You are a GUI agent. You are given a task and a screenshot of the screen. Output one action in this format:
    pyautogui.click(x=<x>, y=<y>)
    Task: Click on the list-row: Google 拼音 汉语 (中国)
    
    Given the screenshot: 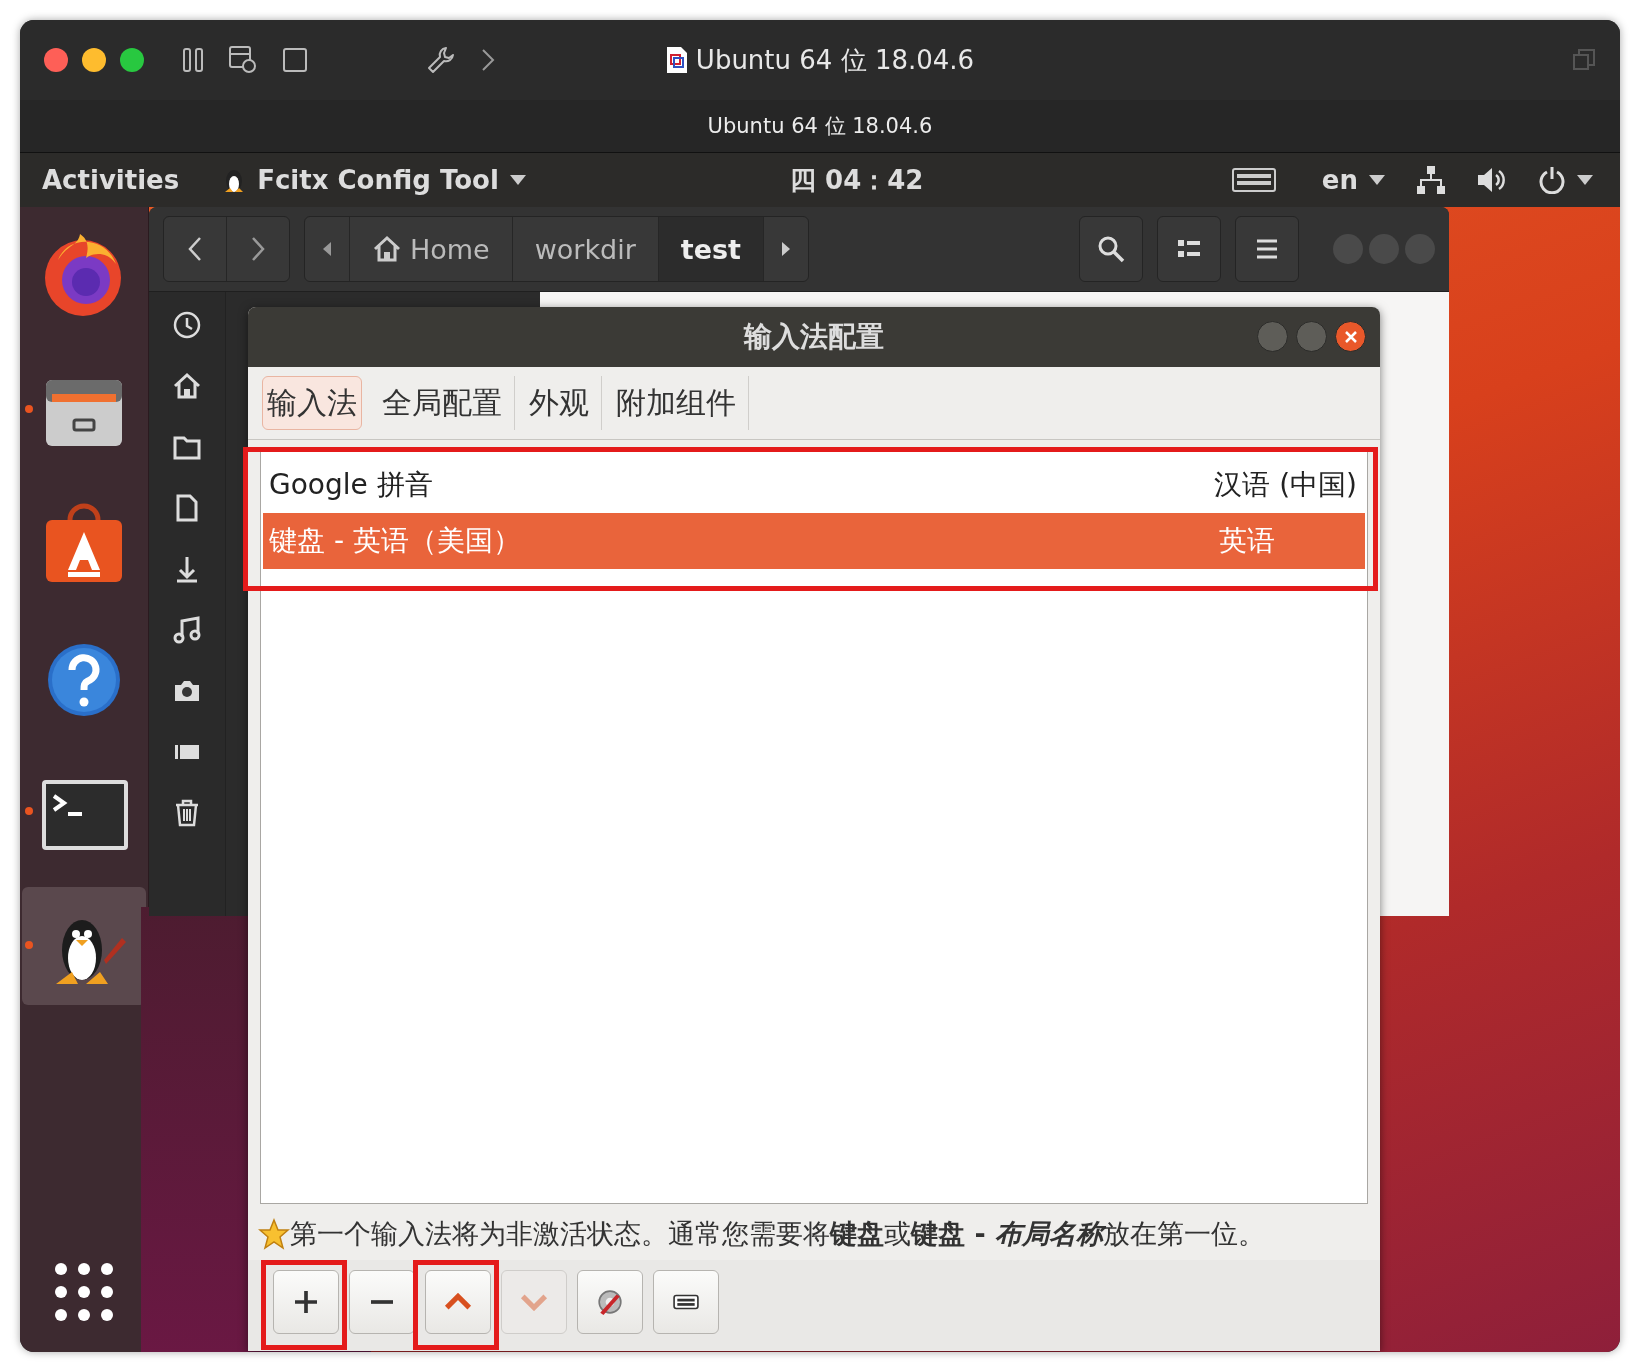 What is the action you would take?
    pyautogui.click(x=814, y=485)
    